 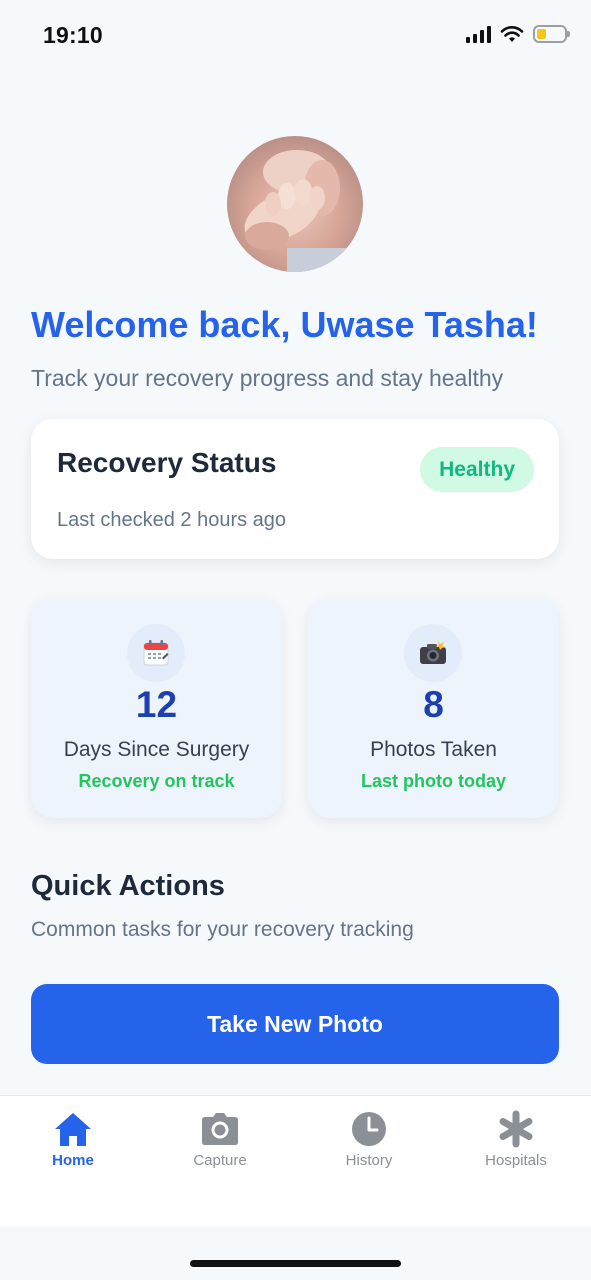 What do you see at coordinates (156, 781) in the screenshot?
I see `days-since-surgery-note: Recovery on track` at bounding box center [156, 781].